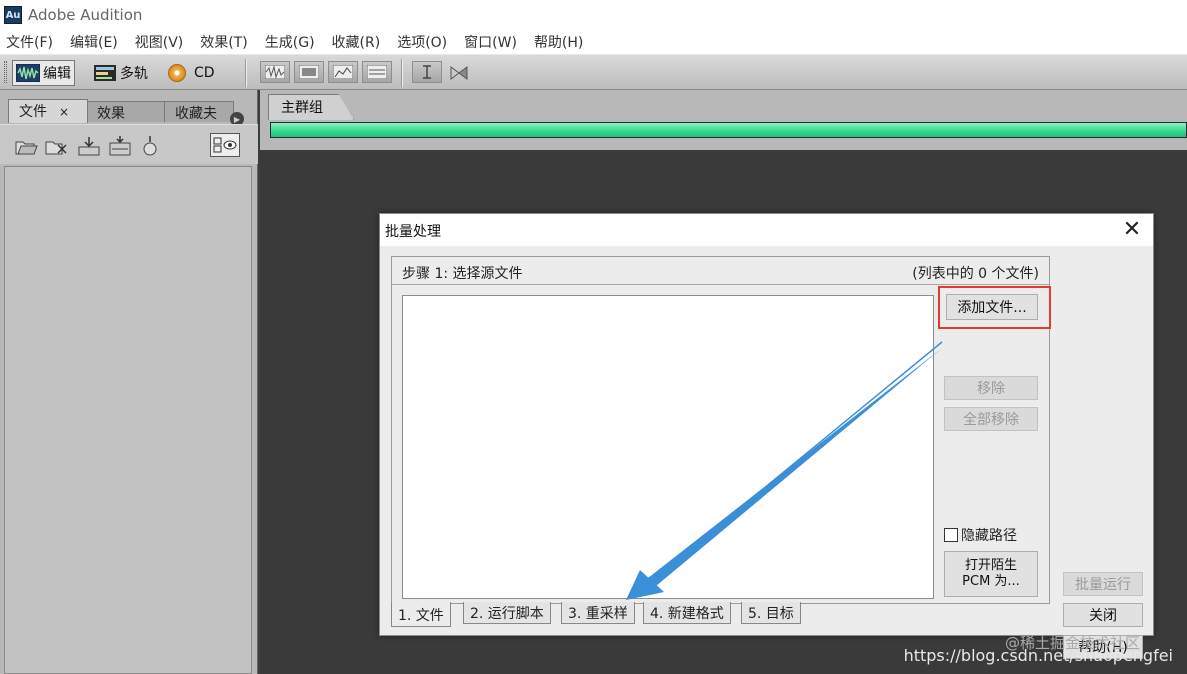  I want to click on close-file-icon, so click(56, 146).